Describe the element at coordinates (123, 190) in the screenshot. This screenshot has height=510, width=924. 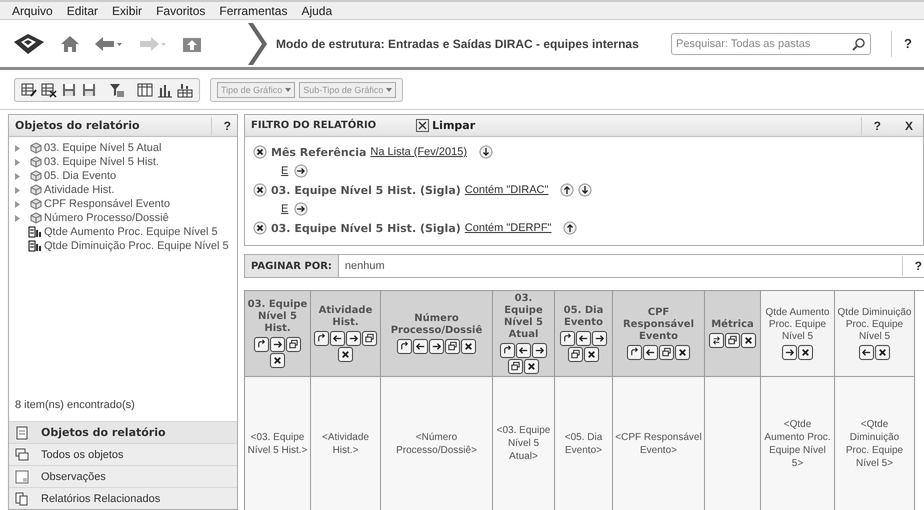
I see `tree-item: Atividade Hist.` at that location.